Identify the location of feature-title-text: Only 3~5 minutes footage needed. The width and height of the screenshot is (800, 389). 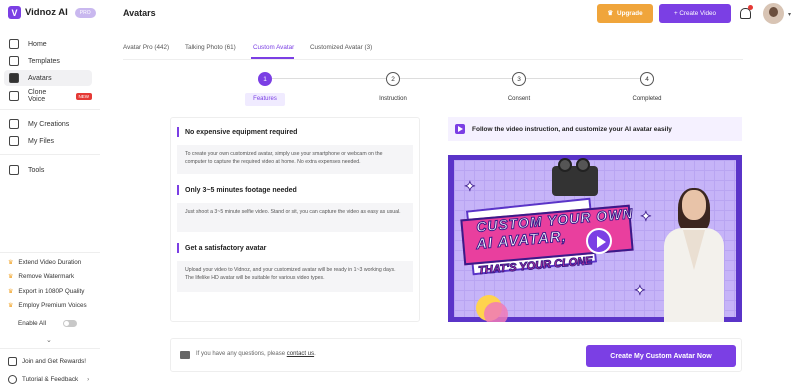
(241, 190).